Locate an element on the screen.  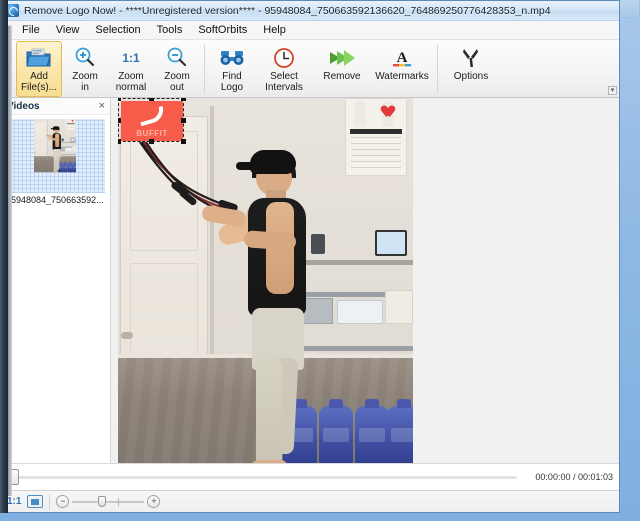
remove-button: Remove is located at coordinates (342, 69).